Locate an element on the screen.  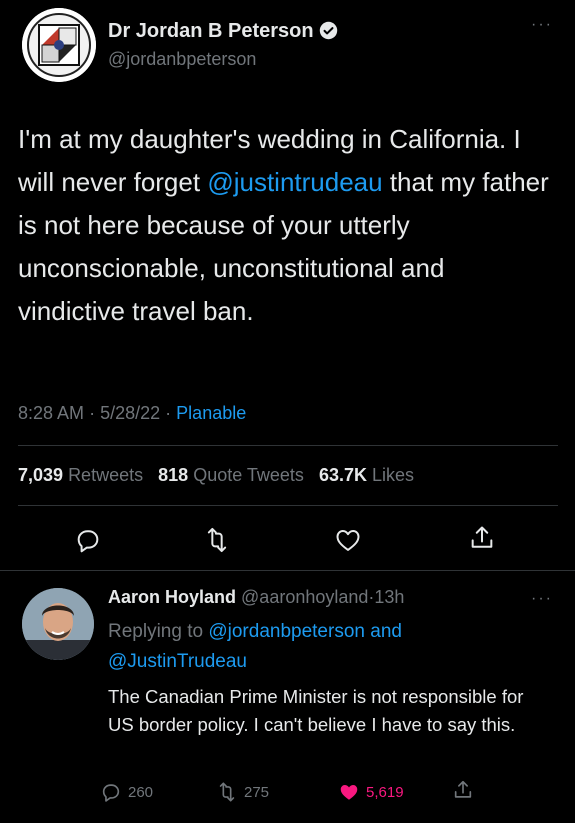
likes-stat: 63.7K Likes is located at coordinates (366, 475).